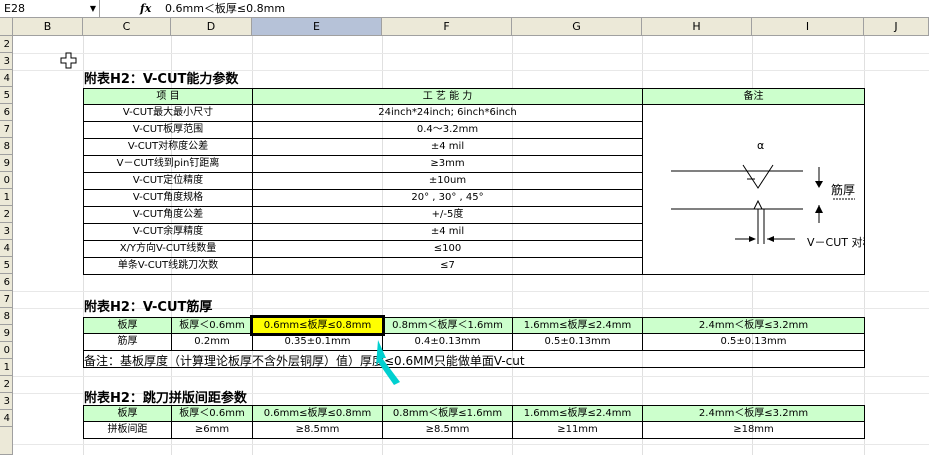 The width and height of the screenshot is (929, 455). What do you see at coordinates (48, 27) in the screenshot?
I see `column-header-b: B` at bounding box center [48, 27].